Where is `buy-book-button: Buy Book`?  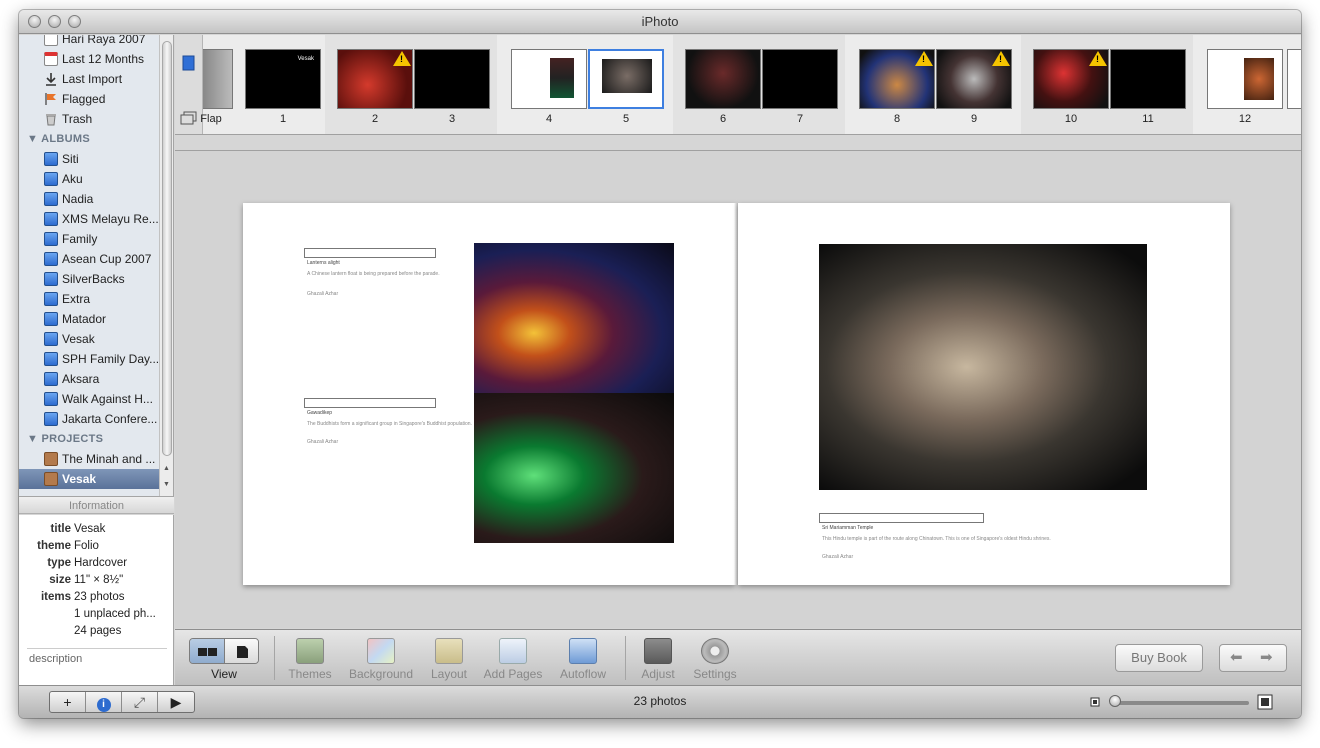 buy-book-button: Buy Book is located at coordinates (1159, 658).